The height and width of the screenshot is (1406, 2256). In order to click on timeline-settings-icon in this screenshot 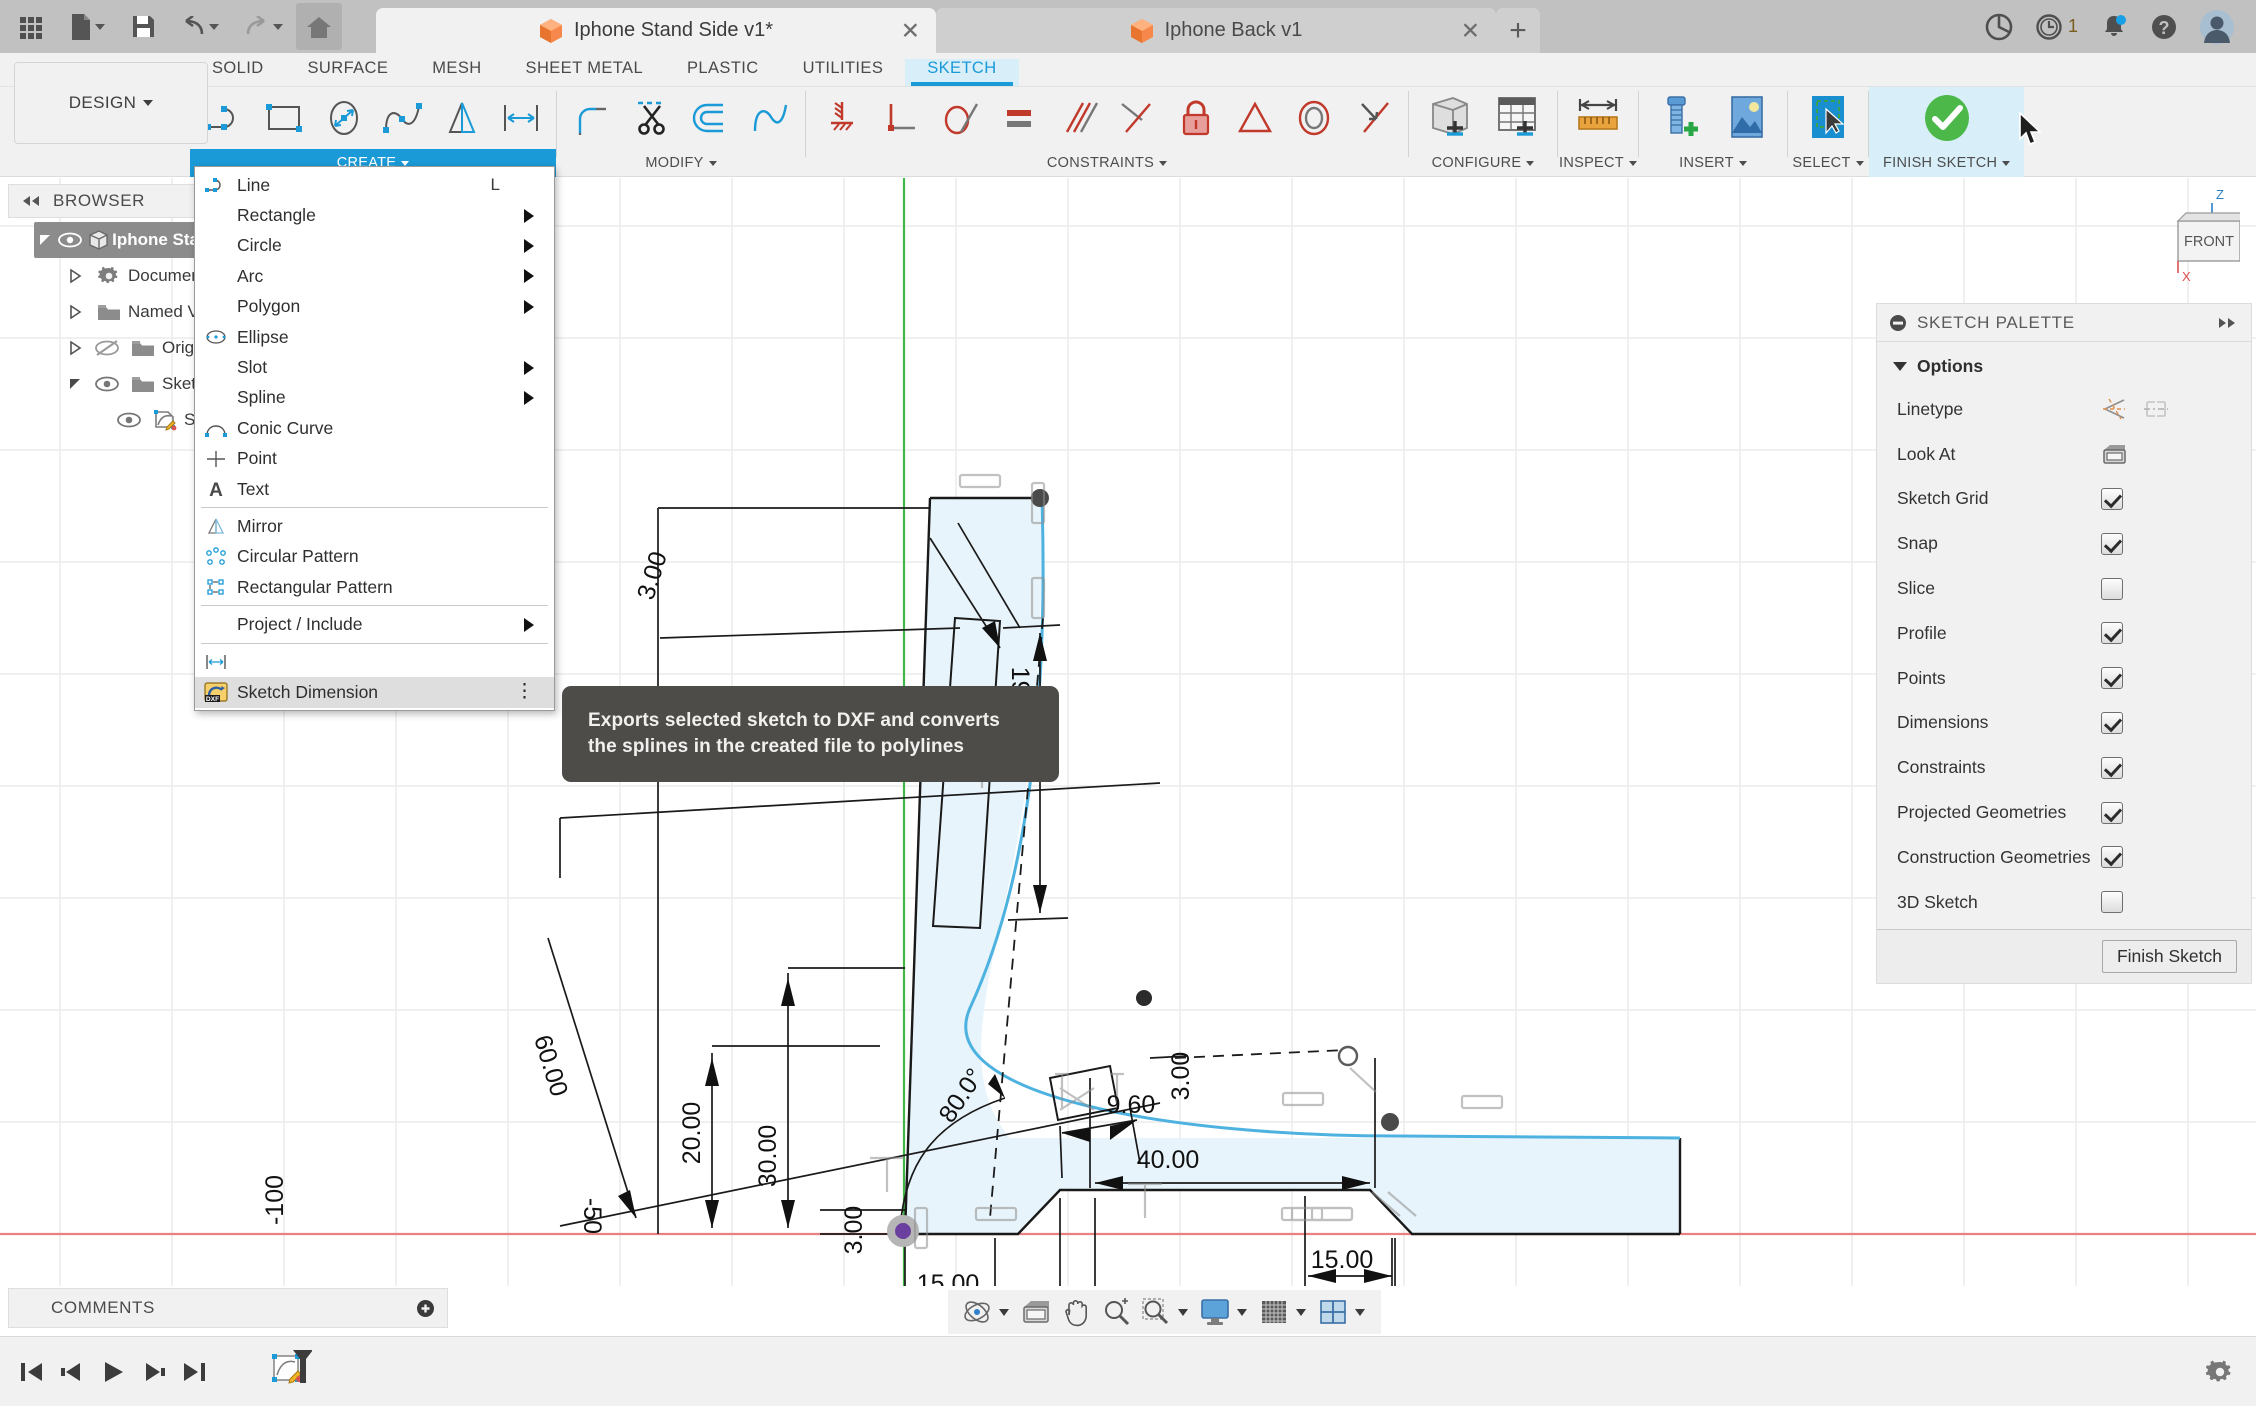, I will do `click(2231, 1372)`.